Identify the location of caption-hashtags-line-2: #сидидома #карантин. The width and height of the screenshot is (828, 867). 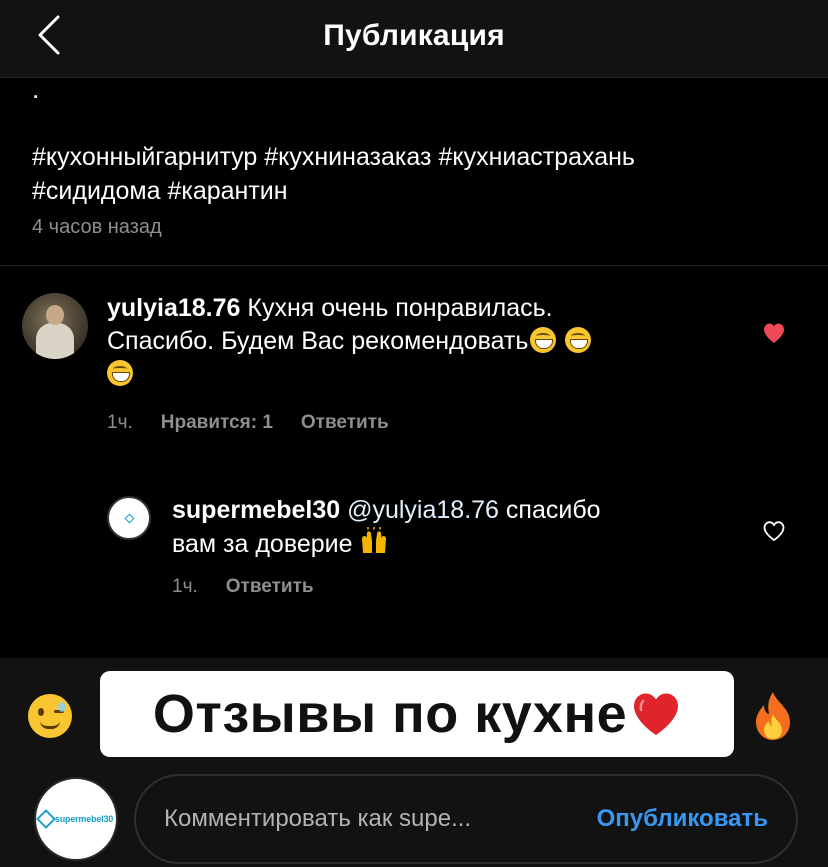
(417, 191).